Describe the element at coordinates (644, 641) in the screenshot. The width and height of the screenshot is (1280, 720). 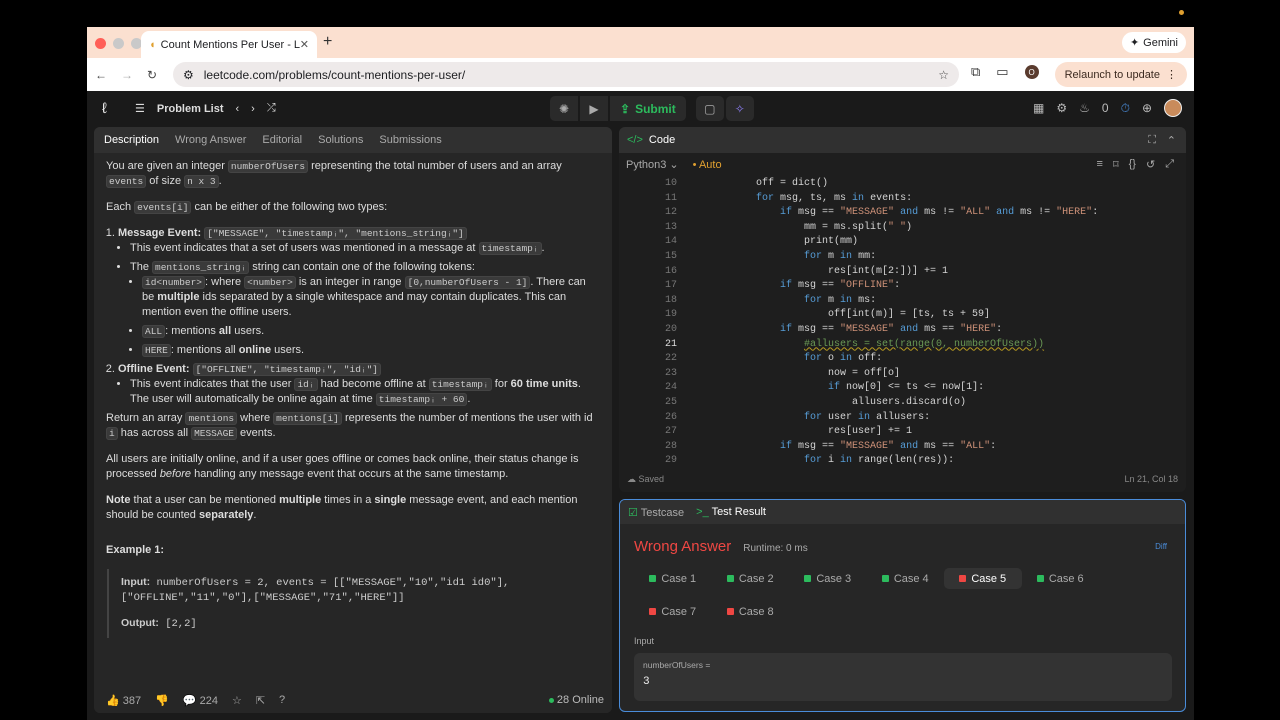
I see `input-label: Input` at that location.